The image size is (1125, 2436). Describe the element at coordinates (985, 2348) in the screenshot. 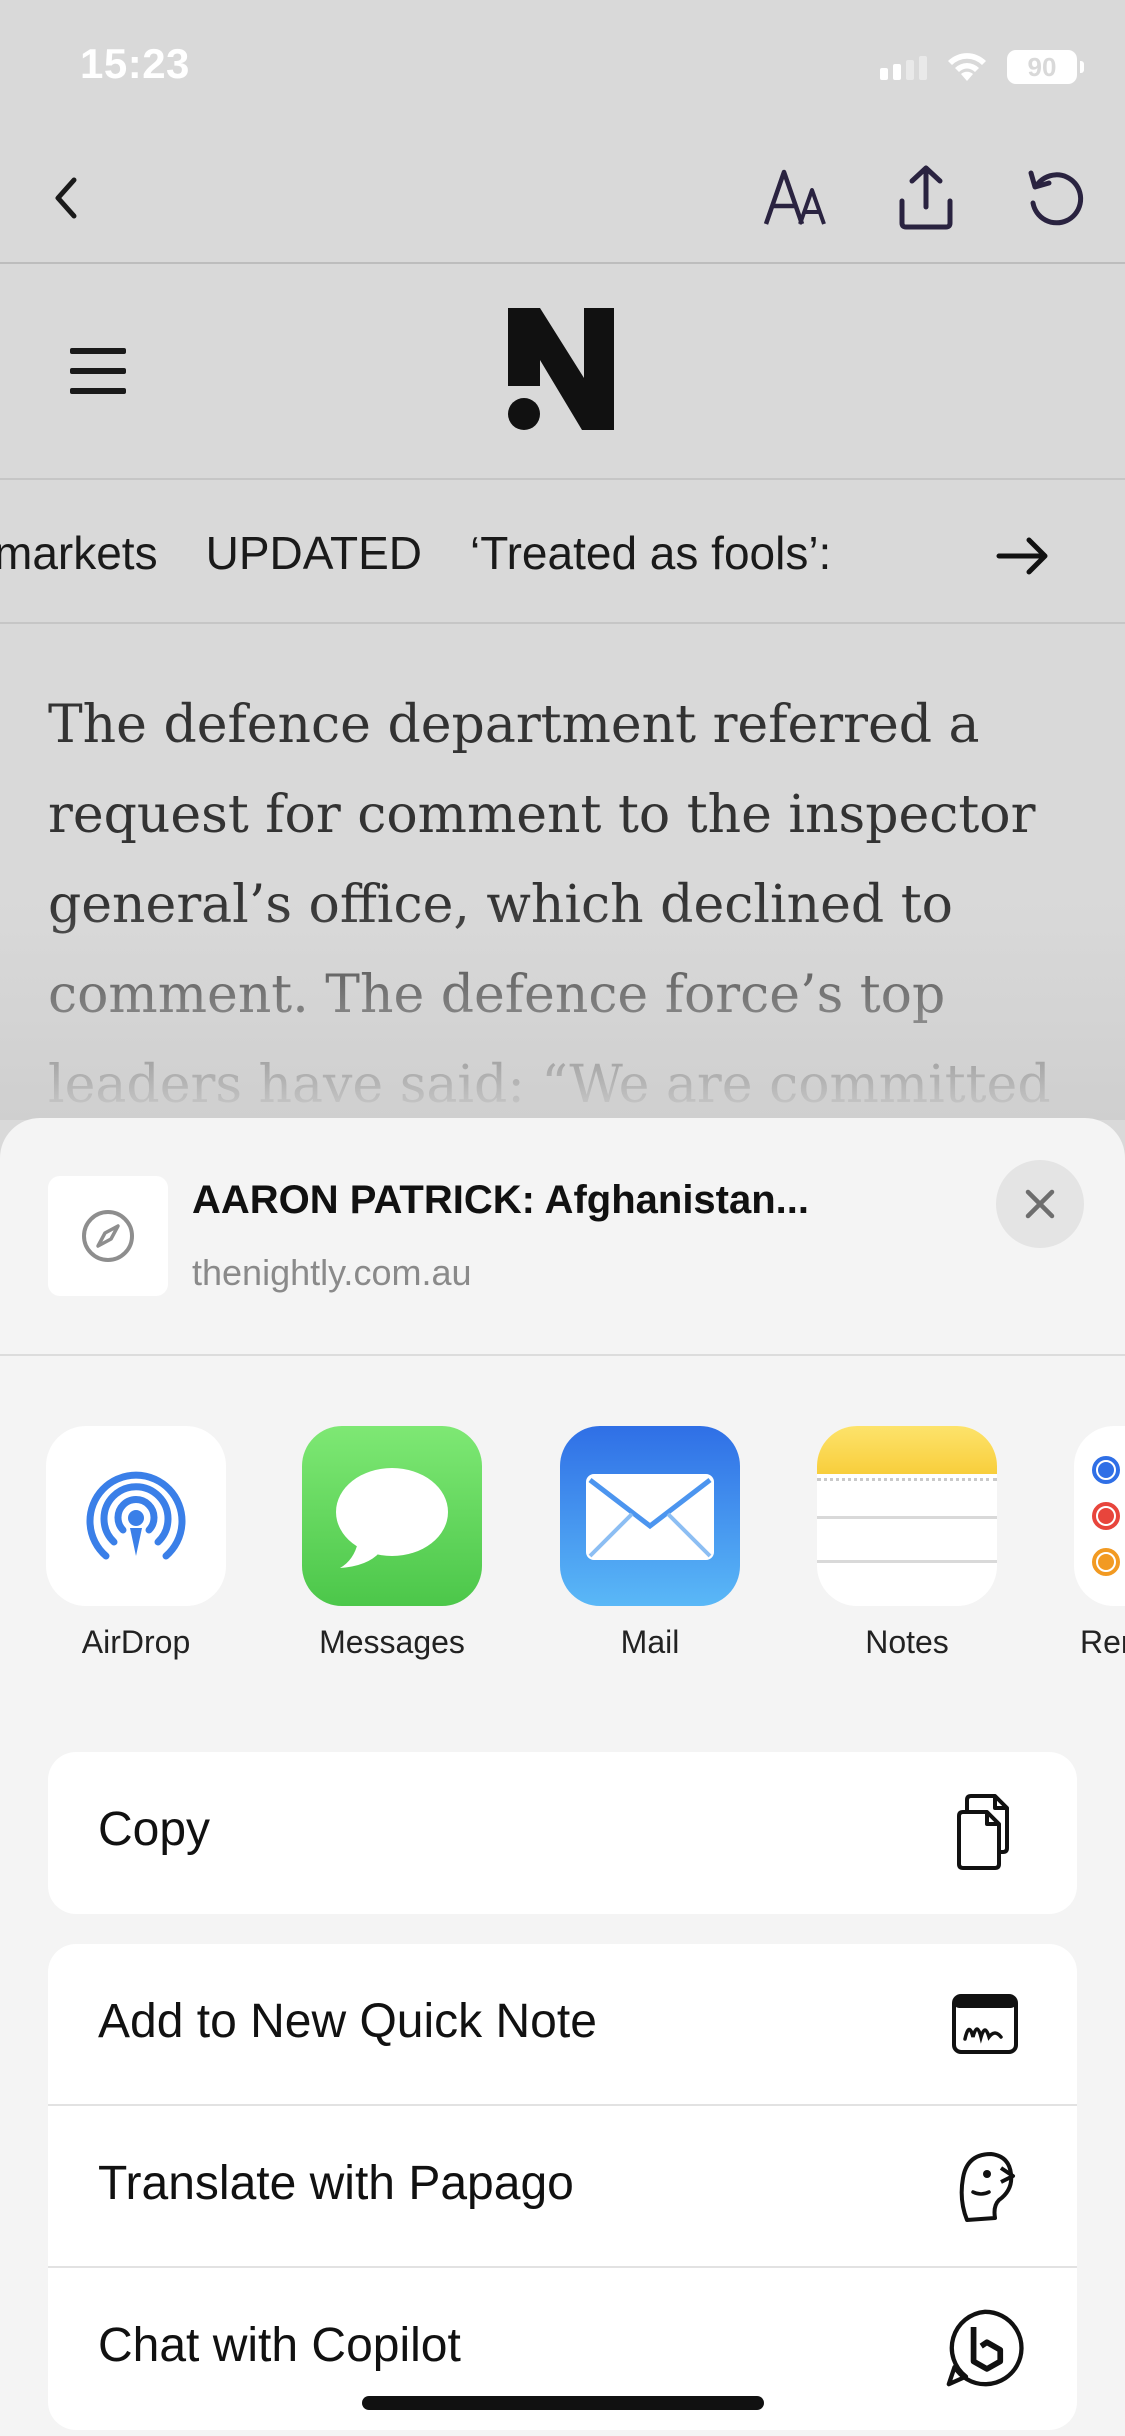

I see `copilot-icon` at that location.